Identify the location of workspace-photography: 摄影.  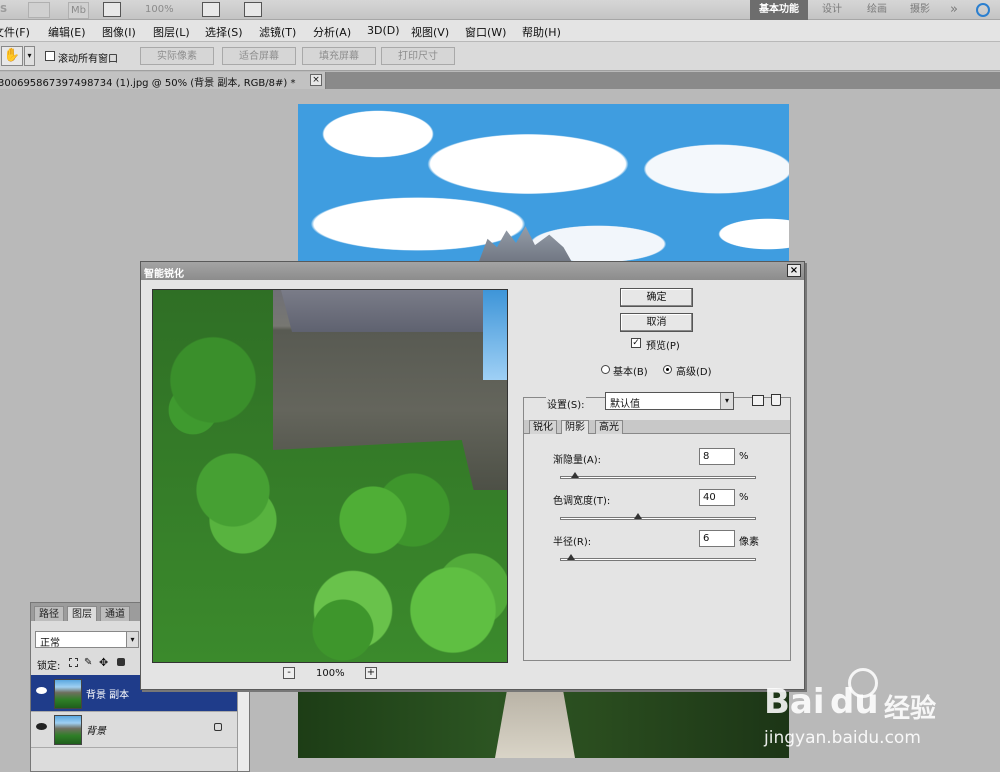
(920, 10).